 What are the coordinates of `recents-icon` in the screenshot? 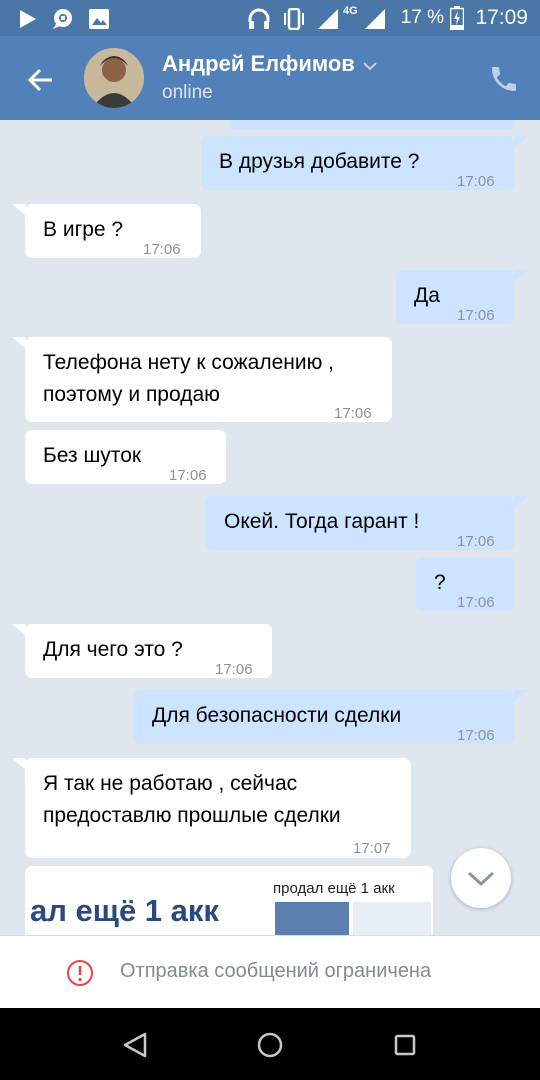 It's located at (405, 1045).